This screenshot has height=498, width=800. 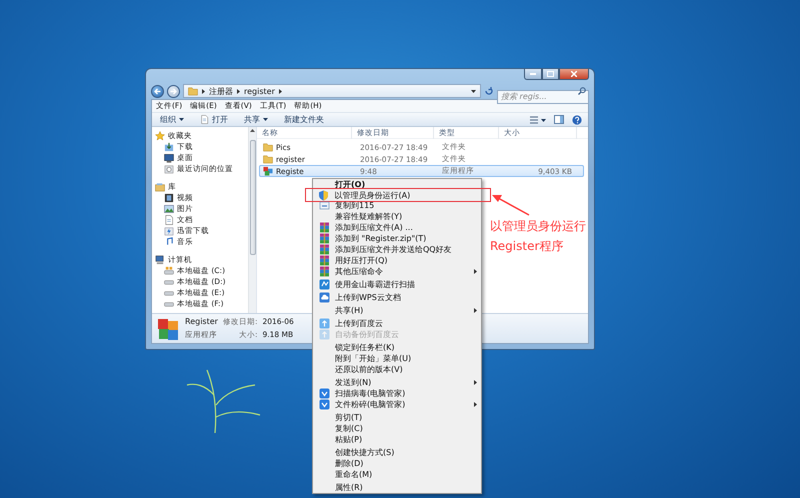 I want to click on minimize-icon, so click(x=533, y=74).